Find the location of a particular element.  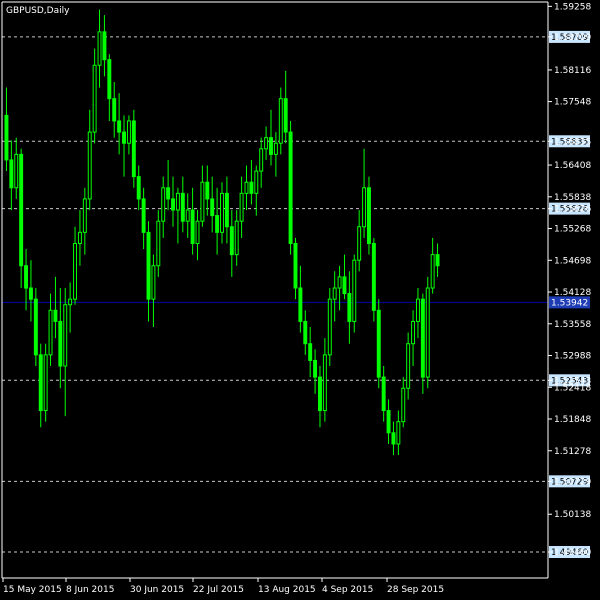

chart-title: GBPUSD,Daily is located at coordinates (38, 11).